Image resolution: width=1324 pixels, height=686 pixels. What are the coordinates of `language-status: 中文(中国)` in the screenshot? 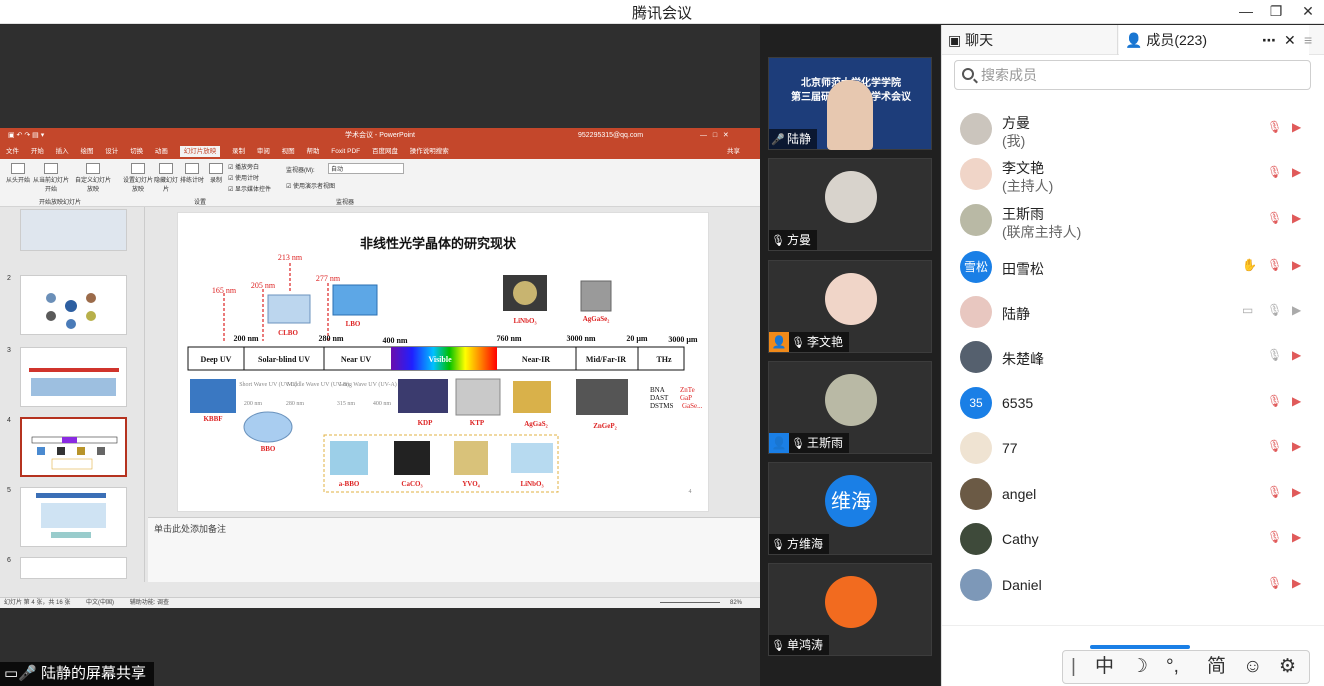 It's located at (100, 603).